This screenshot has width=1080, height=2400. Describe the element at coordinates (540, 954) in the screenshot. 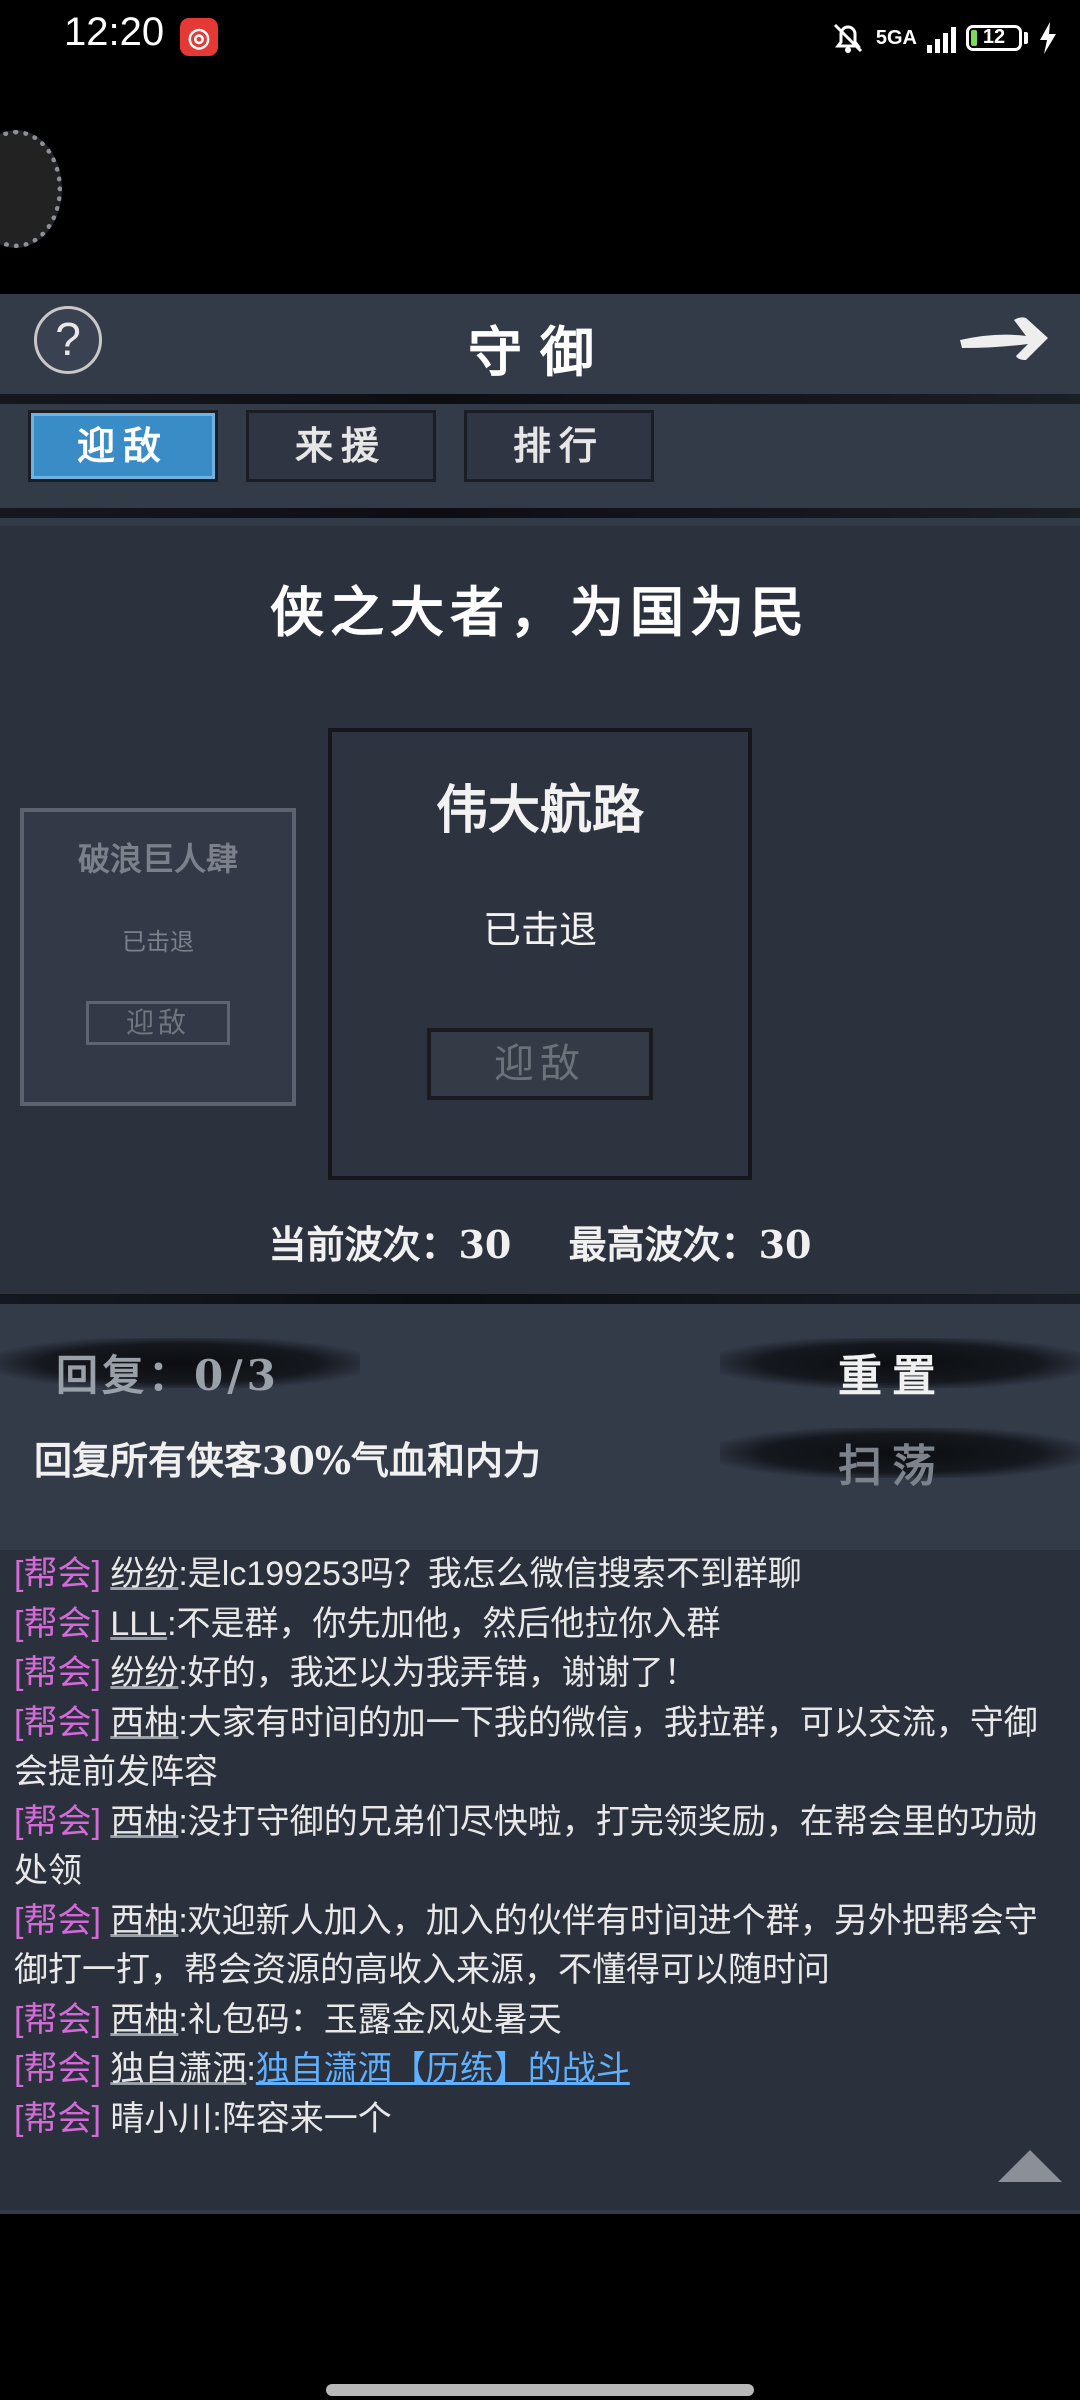

I see `enemy-card-current: 伟大航路 已击退 迎敌` at that location.